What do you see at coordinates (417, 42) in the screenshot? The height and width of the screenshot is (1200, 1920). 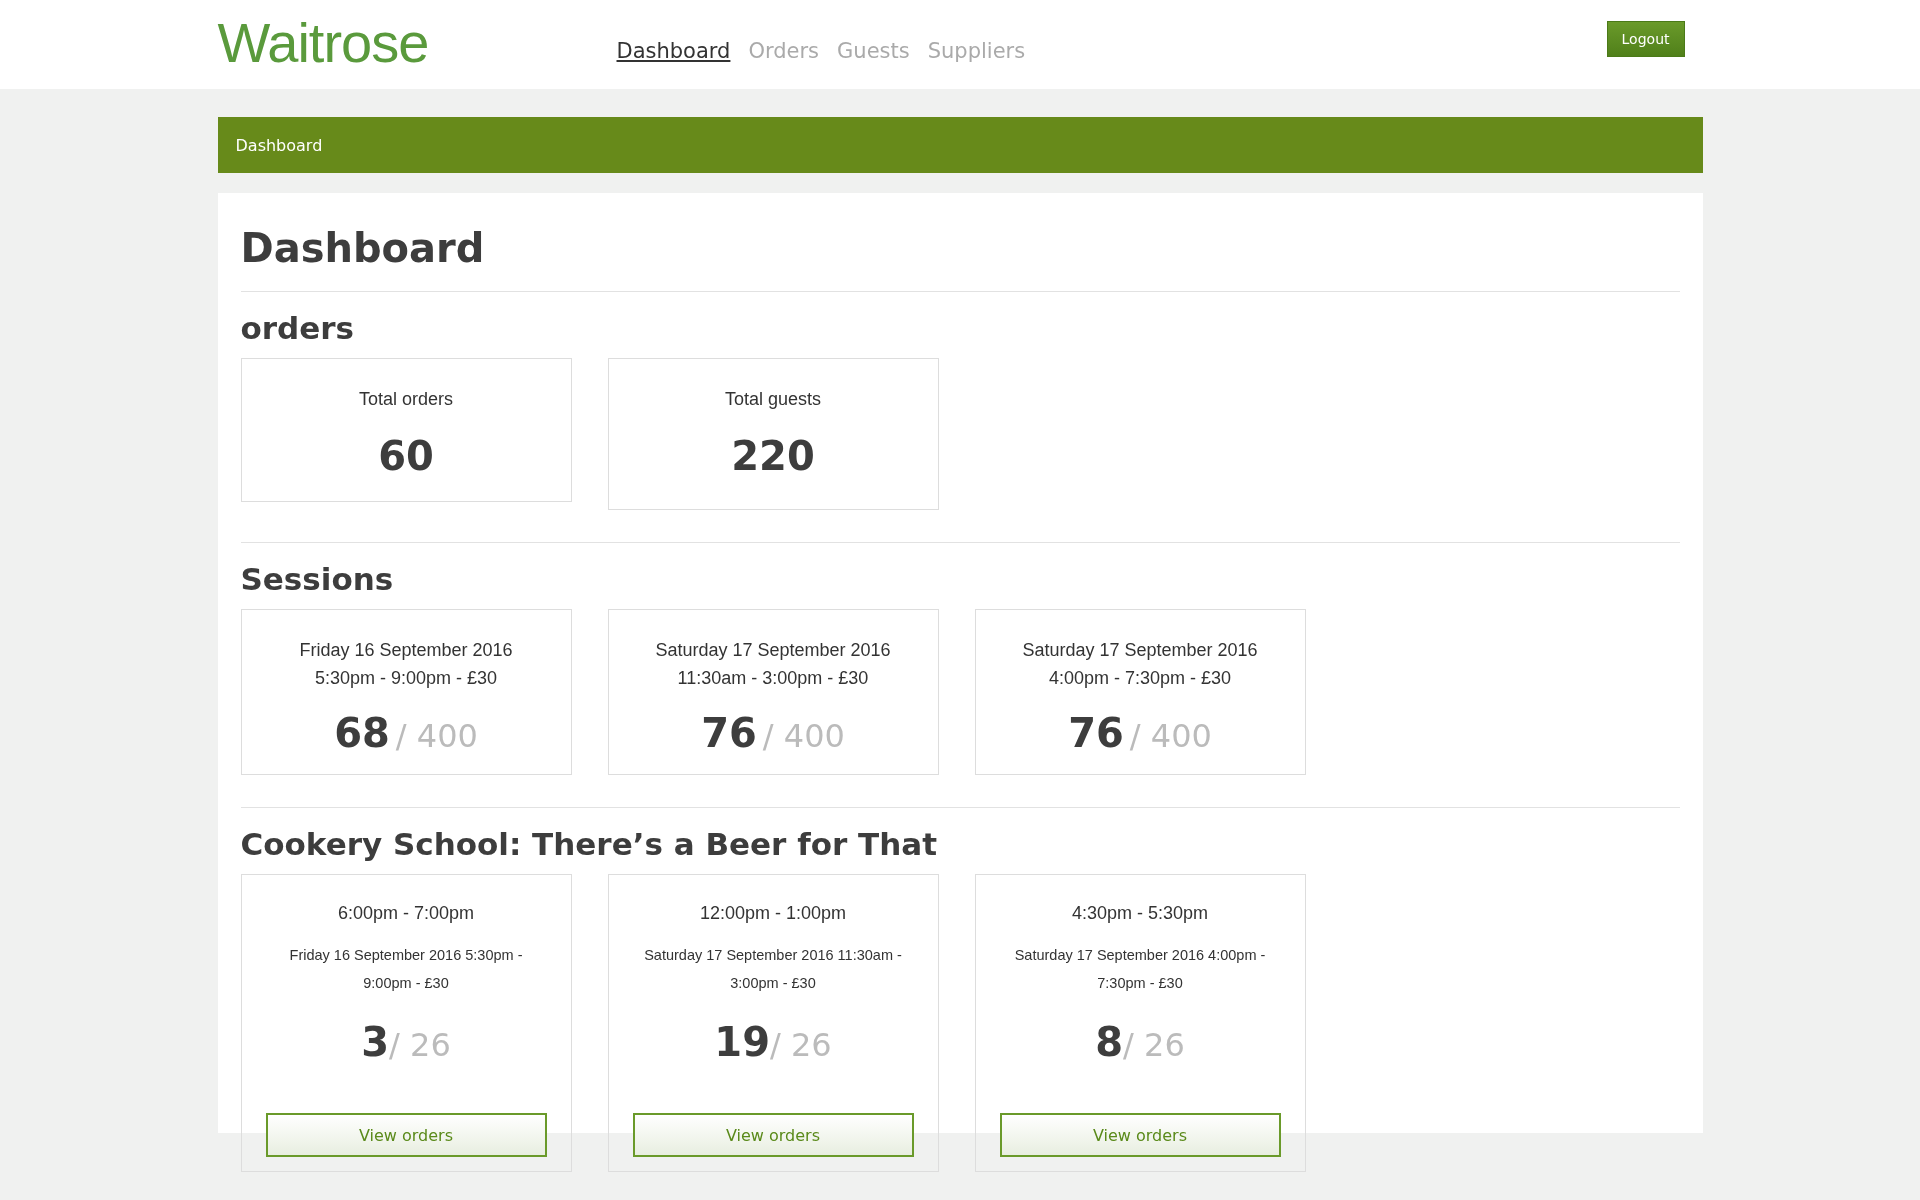 I see `logo: Waitrose` at bounding box center [417, 42].